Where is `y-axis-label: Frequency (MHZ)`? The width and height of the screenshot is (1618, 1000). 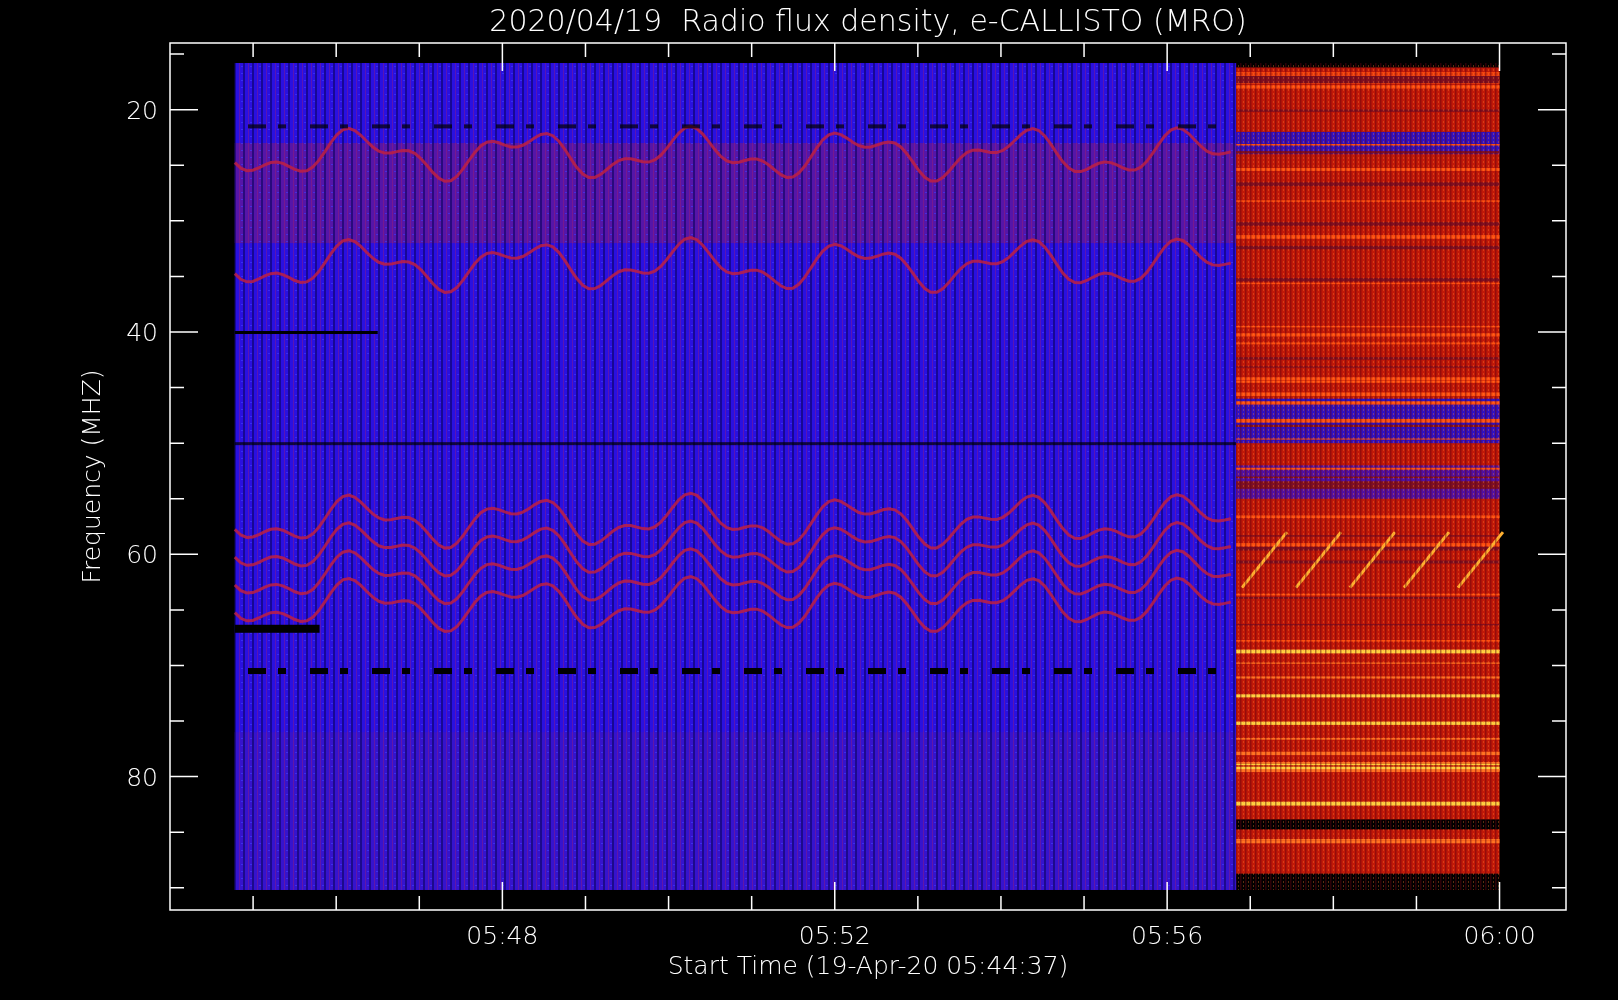
y-axis-label: Frequency (MHZ) is located at coordinates (91, 476).